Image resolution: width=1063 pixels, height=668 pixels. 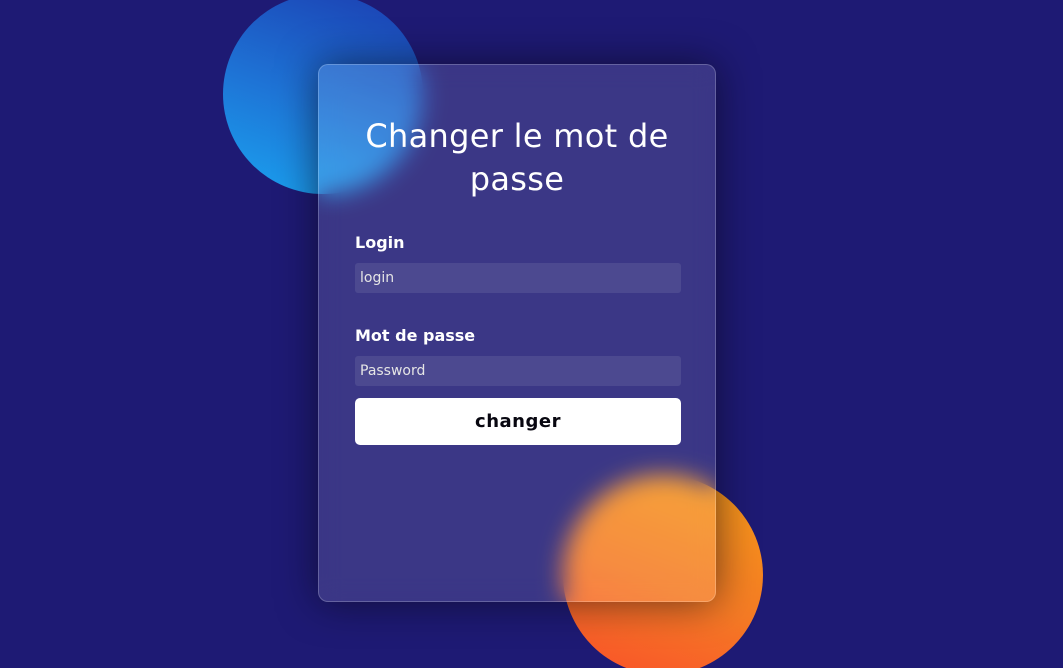 I want to click on change-button: changer, so click(x=518, y=421).